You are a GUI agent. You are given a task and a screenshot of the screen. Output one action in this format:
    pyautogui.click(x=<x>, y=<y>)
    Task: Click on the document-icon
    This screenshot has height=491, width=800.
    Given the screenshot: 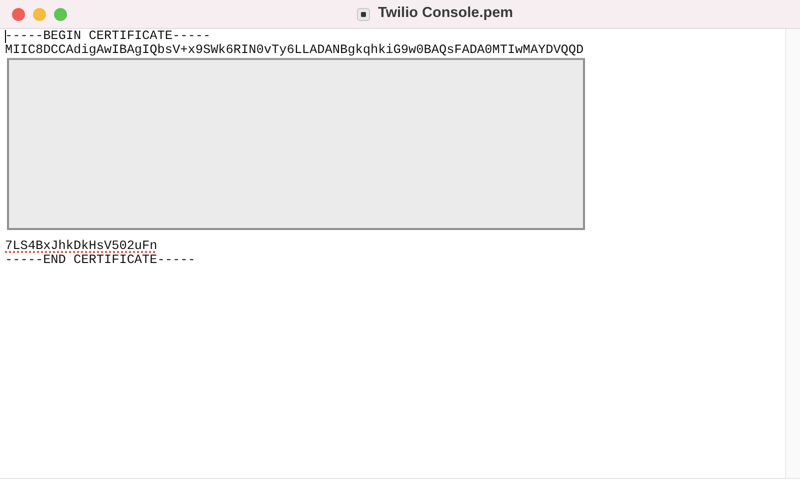 What is the action you would take?
    pyautogui.click(x=363, y=14)
    